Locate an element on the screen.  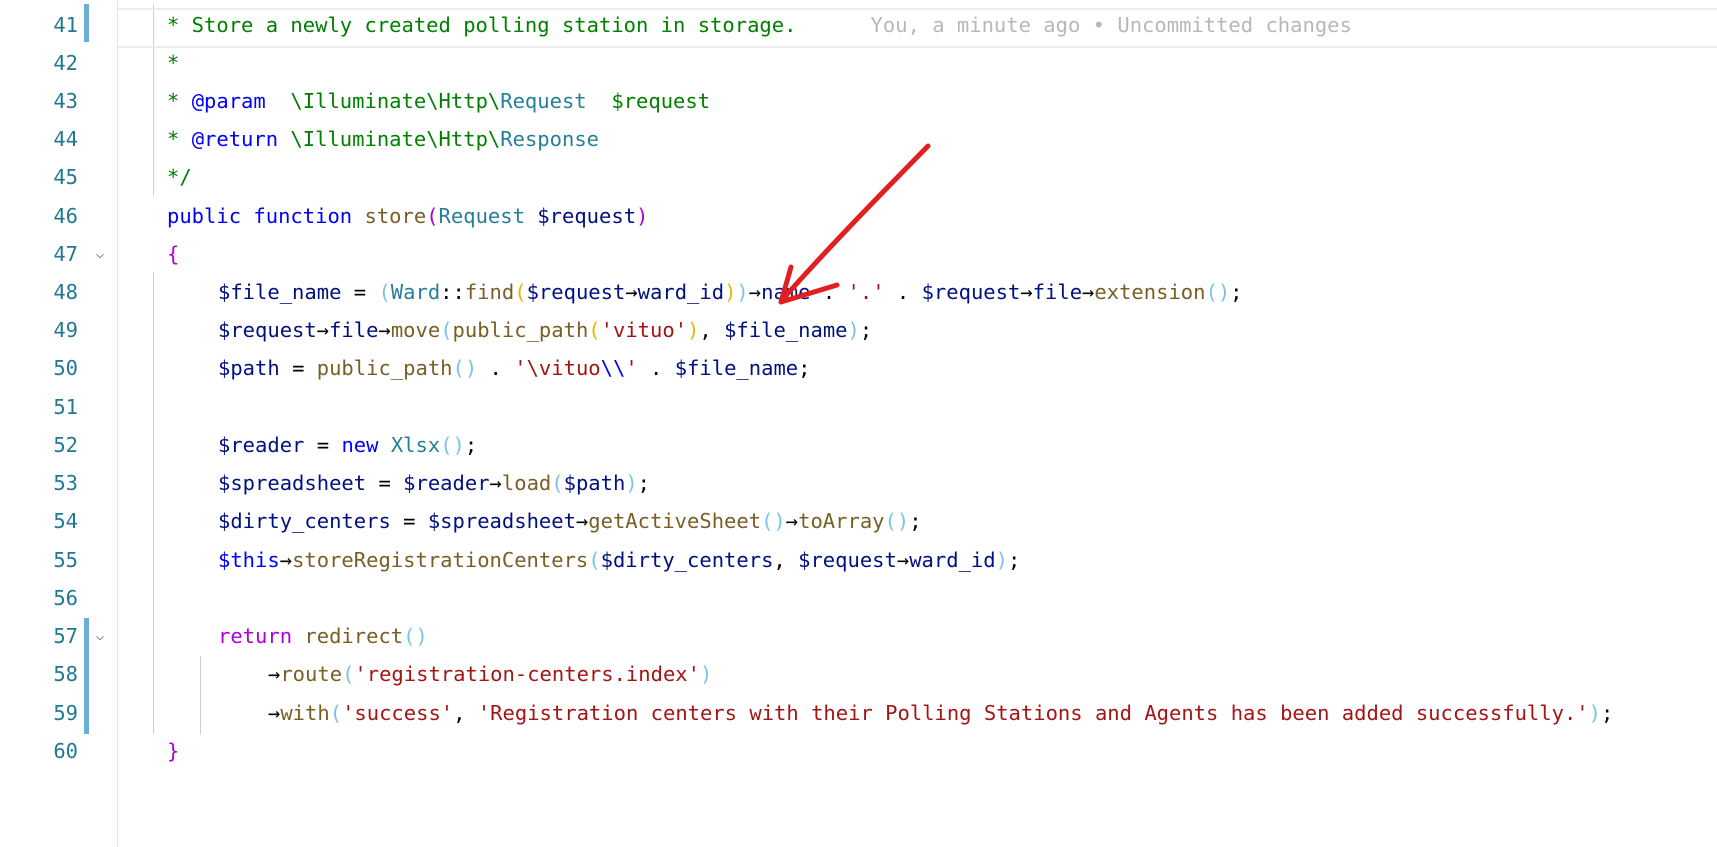
code-line-42: 42 * is located at coordinates (858, 63).